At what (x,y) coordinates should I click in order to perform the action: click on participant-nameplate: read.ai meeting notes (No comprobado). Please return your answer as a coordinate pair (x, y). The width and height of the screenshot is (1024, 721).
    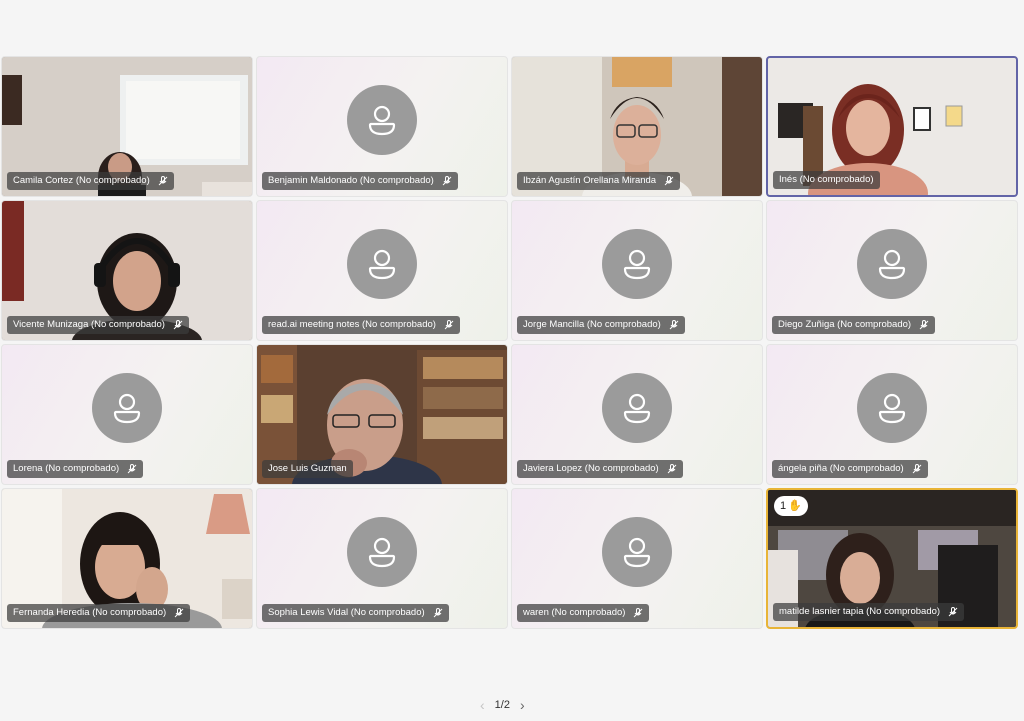
    Looking at the image, I should click on (361, 325).